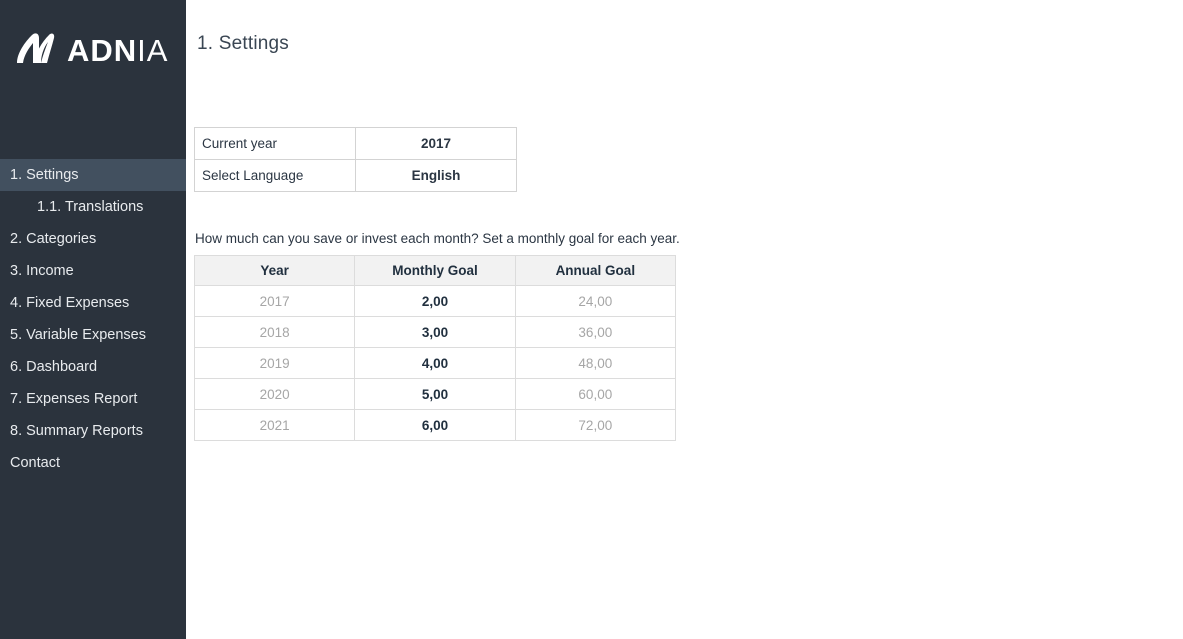 Image resolution: width=1183 pixels, height=639 pixels. I want to click on sidebar-item-summary-reports: 8. Summary Reports, so click(93, 431).